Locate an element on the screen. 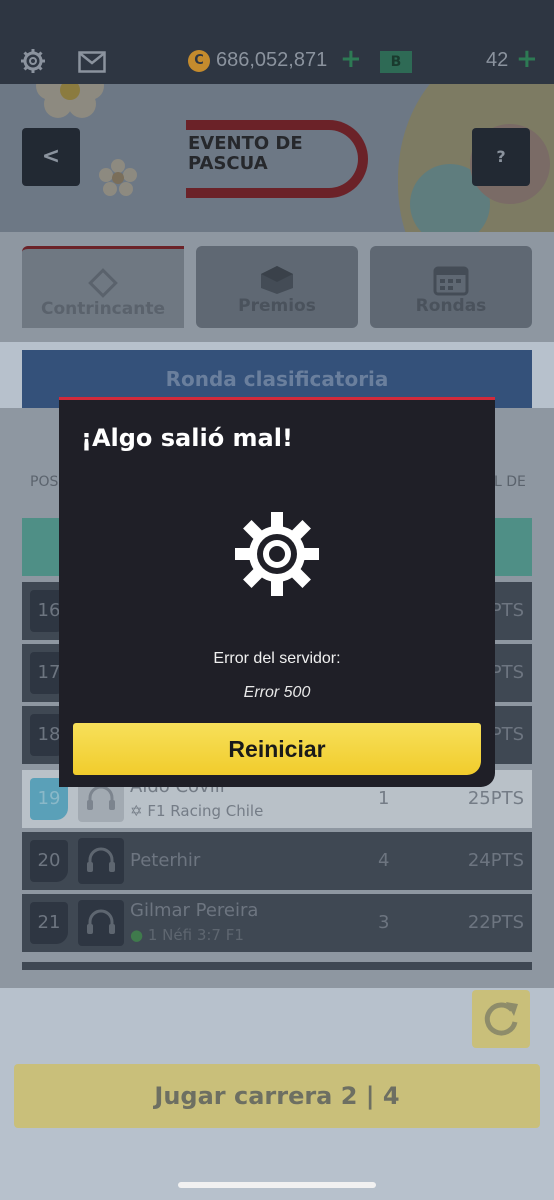 This screenshot has width=554, height=1200. race-count: 3 is located at coordinates (384, 922).